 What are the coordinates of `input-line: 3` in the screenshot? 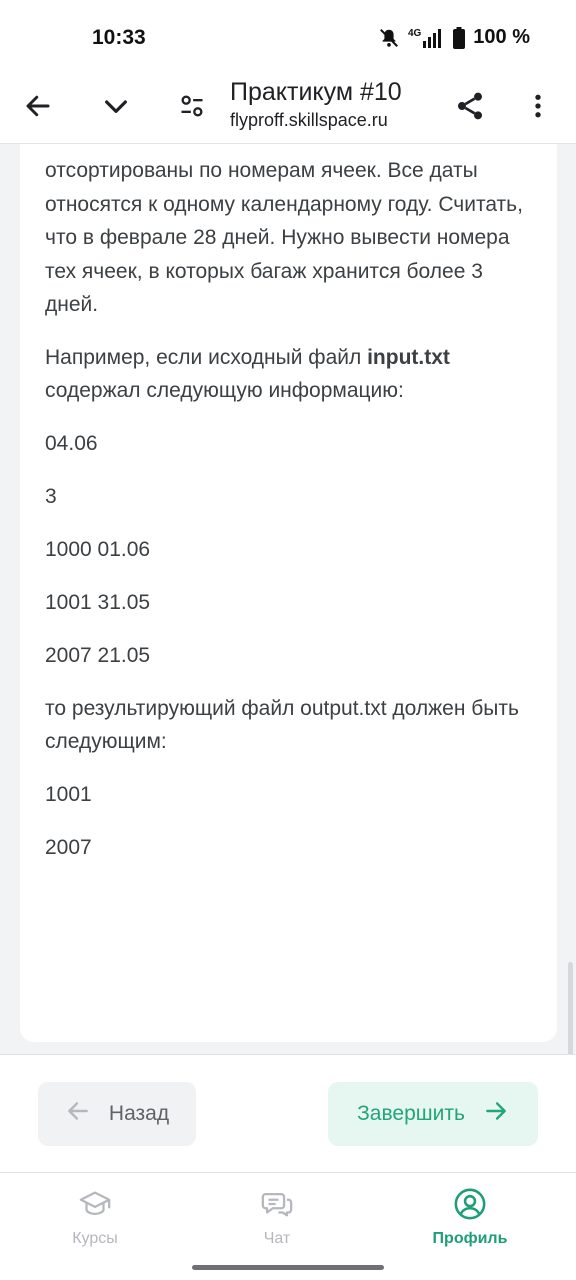 It's located at (51, 496).